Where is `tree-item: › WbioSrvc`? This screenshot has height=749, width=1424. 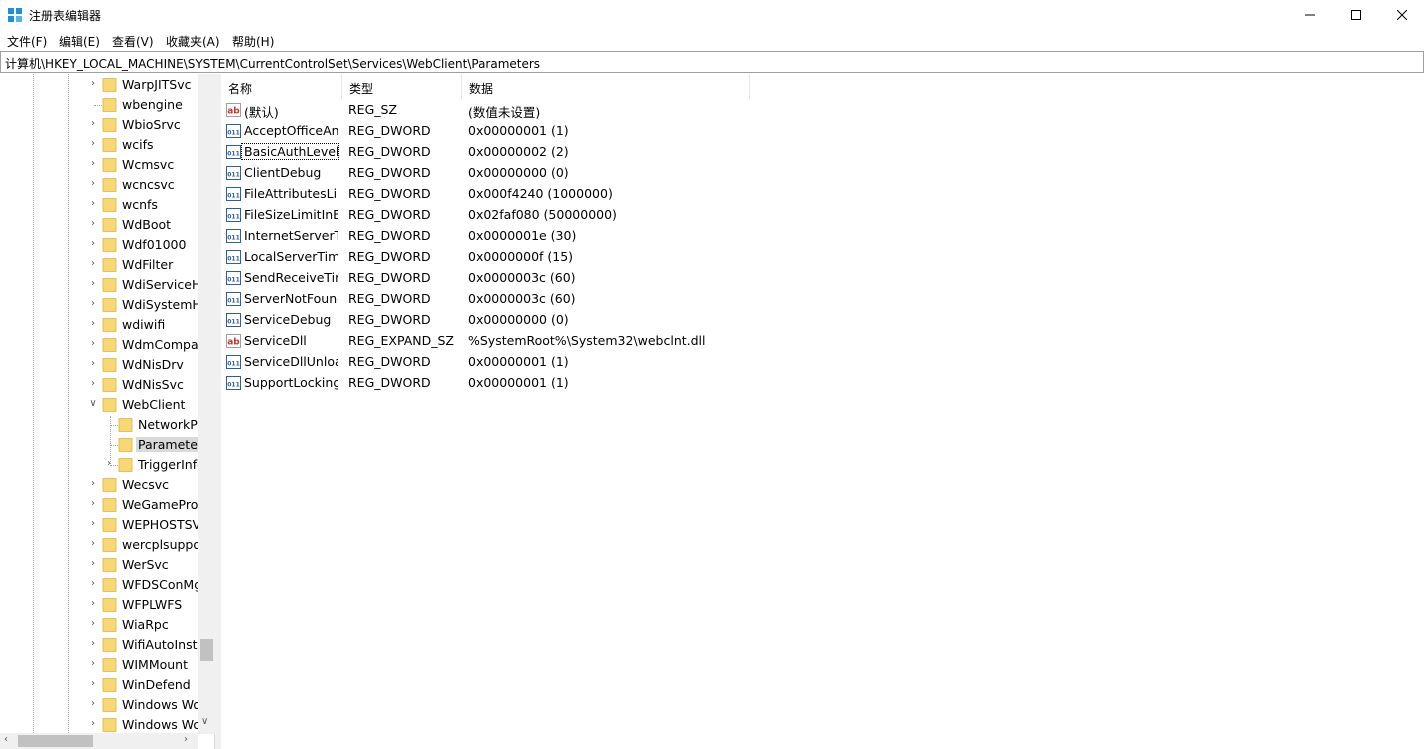 tree-item: › WbioSrvc is located at coordinates (100, 125).